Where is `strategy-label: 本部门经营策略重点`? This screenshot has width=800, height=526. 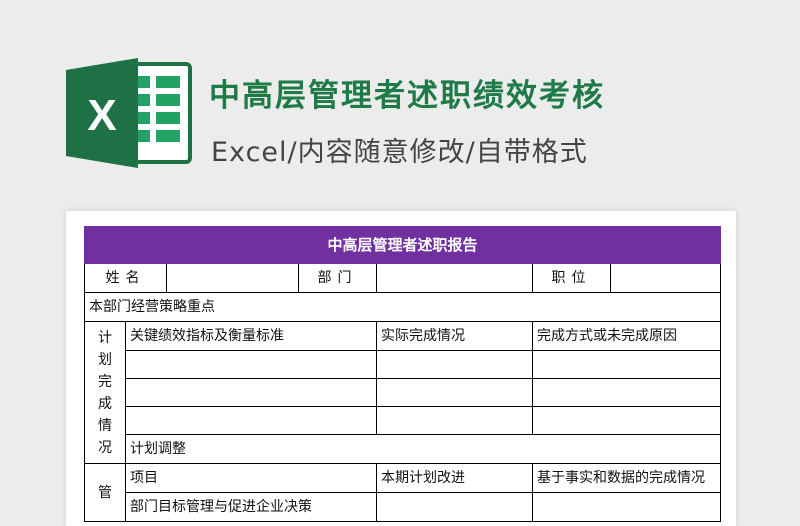
strategy-label: 本部门经营策略重点 is located at coordinates (402, 307).